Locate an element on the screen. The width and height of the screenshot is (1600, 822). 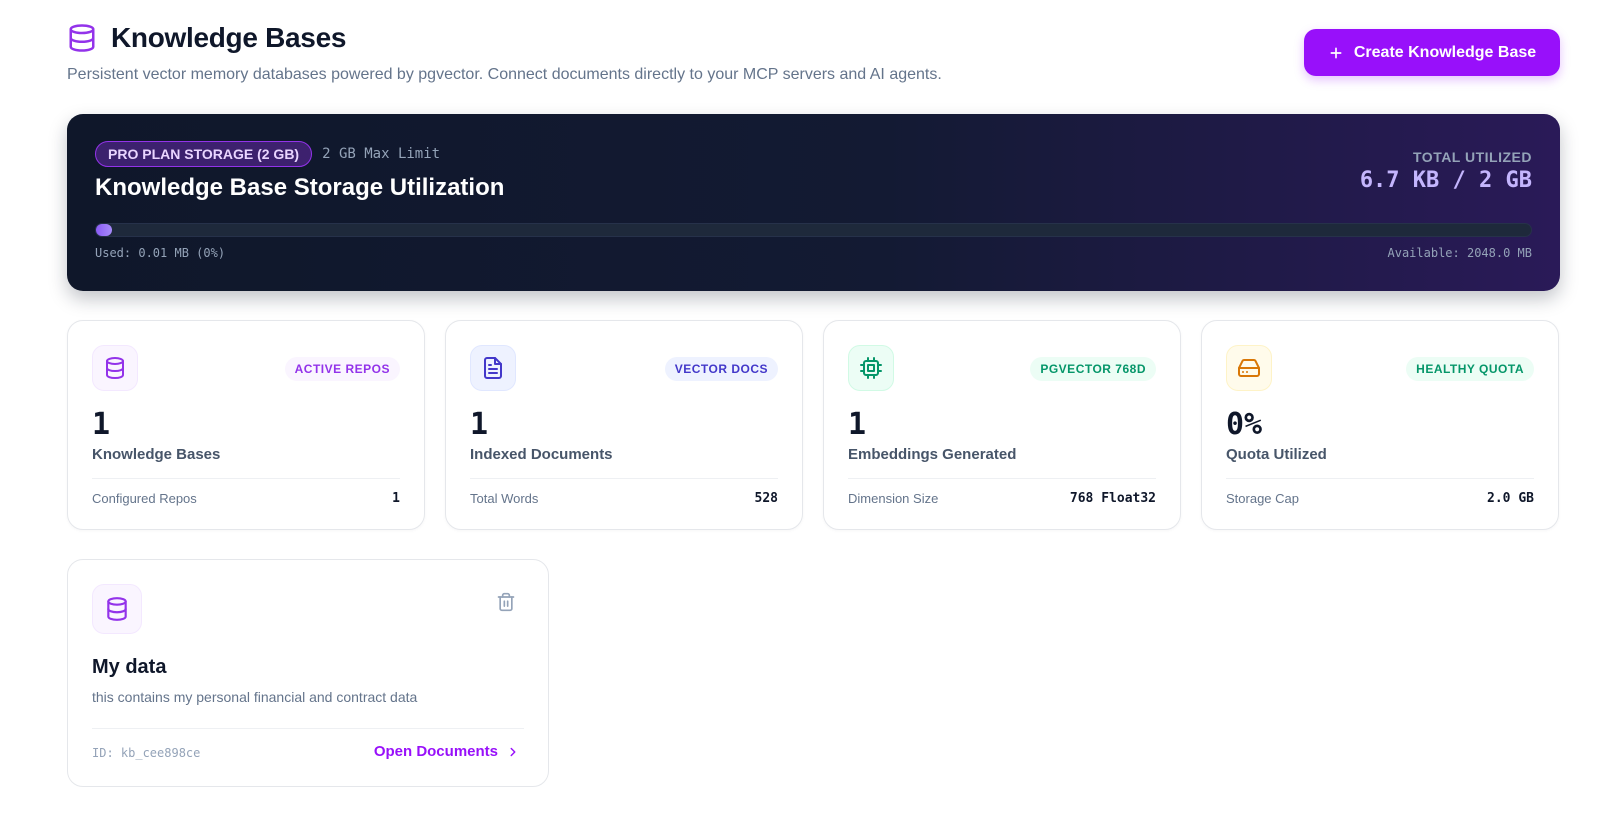
stat-foot-label: Storage Cap is located at coordinates (1262, 498).